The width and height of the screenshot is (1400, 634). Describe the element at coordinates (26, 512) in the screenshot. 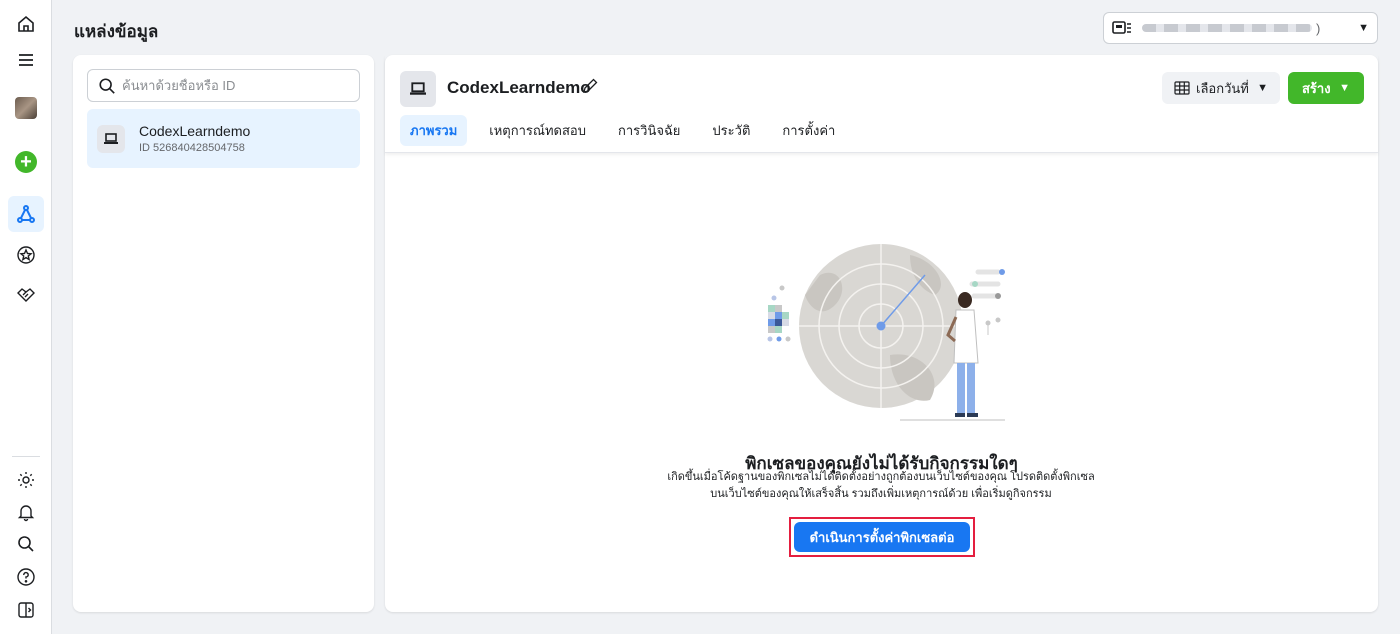

I see `notifications-bell-icon` at that location.